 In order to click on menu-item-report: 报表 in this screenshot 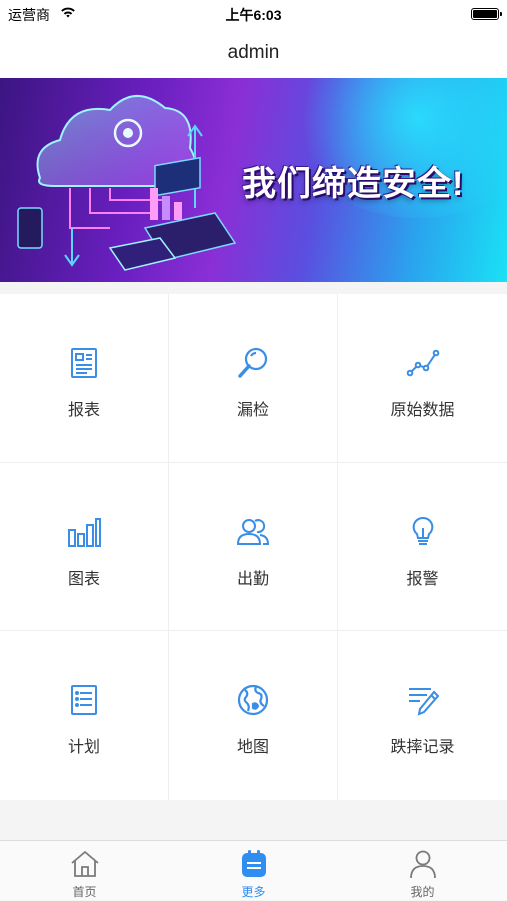, I will do `click(84, 378)`.